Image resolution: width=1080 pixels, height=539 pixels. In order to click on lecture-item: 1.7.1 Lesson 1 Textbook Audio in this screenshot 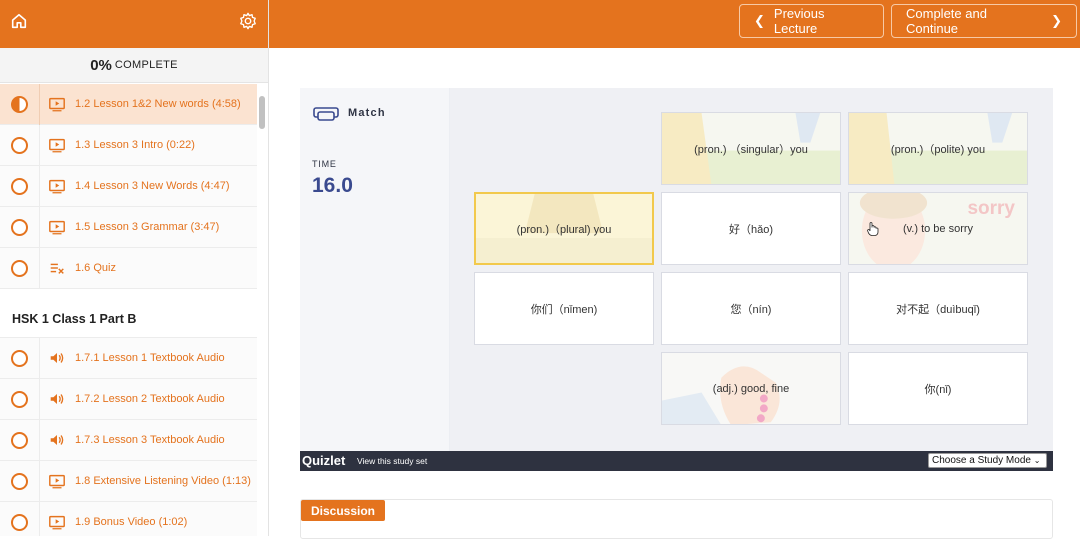, I will do `click(128, 358)`.